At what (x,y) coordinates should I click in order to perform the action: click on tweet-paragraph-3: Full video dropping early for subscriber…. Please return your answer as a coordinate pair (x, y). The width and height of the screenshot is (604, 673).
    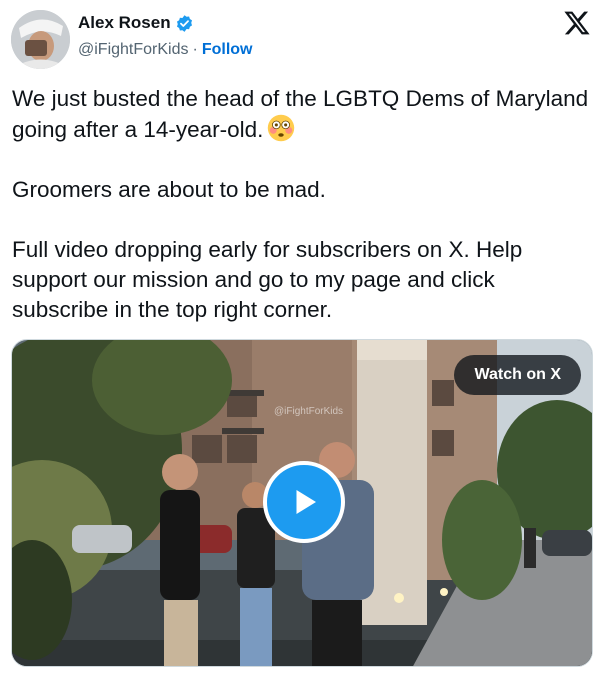
    Looking at the image, I should click on (267, 279).